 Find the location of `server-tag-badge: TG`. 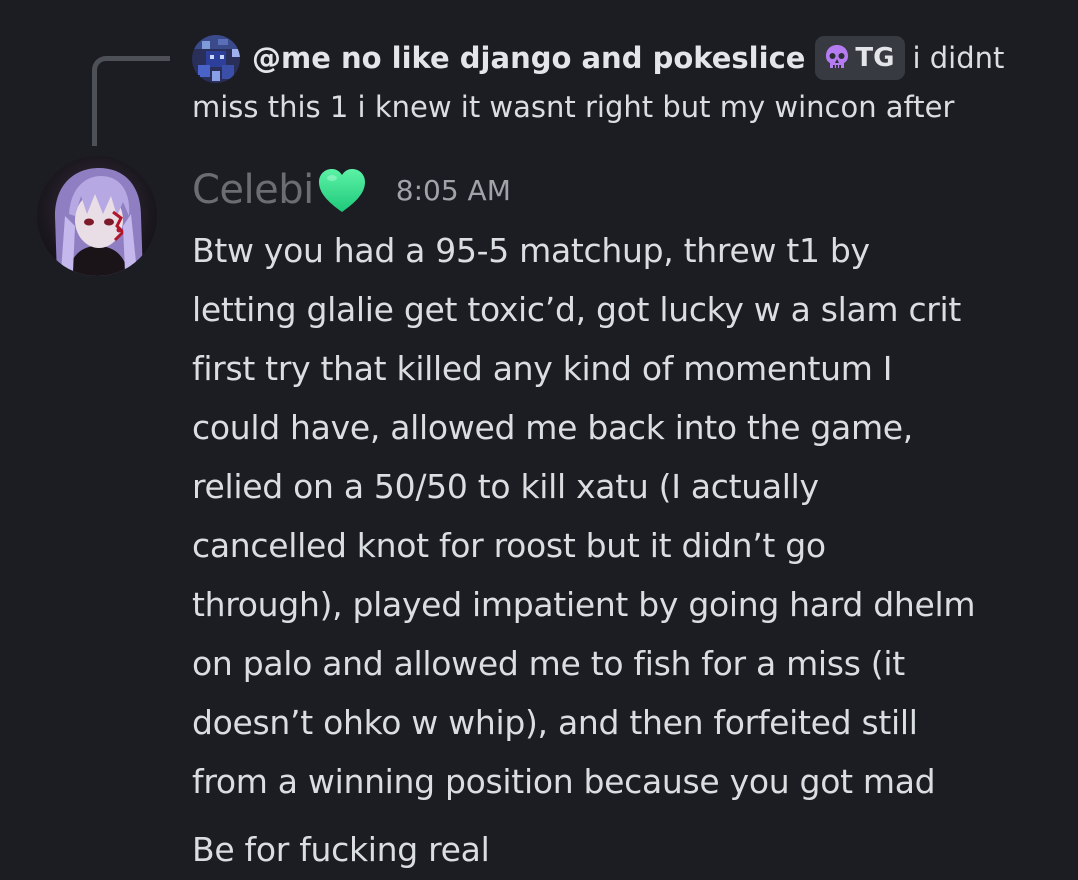

server-tag-badge: TG is located at coordinates (860, 58).